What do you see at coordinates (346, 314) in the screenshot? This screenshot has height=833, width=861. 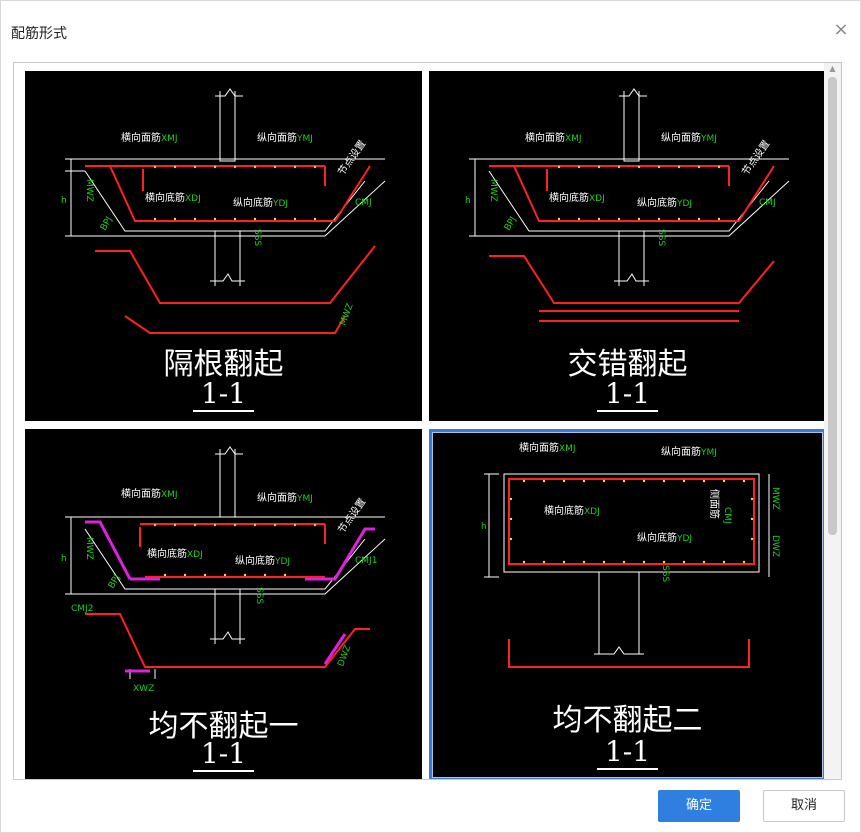 I see `label-mwz-2: MWZ` at bounding box center [346, 314].